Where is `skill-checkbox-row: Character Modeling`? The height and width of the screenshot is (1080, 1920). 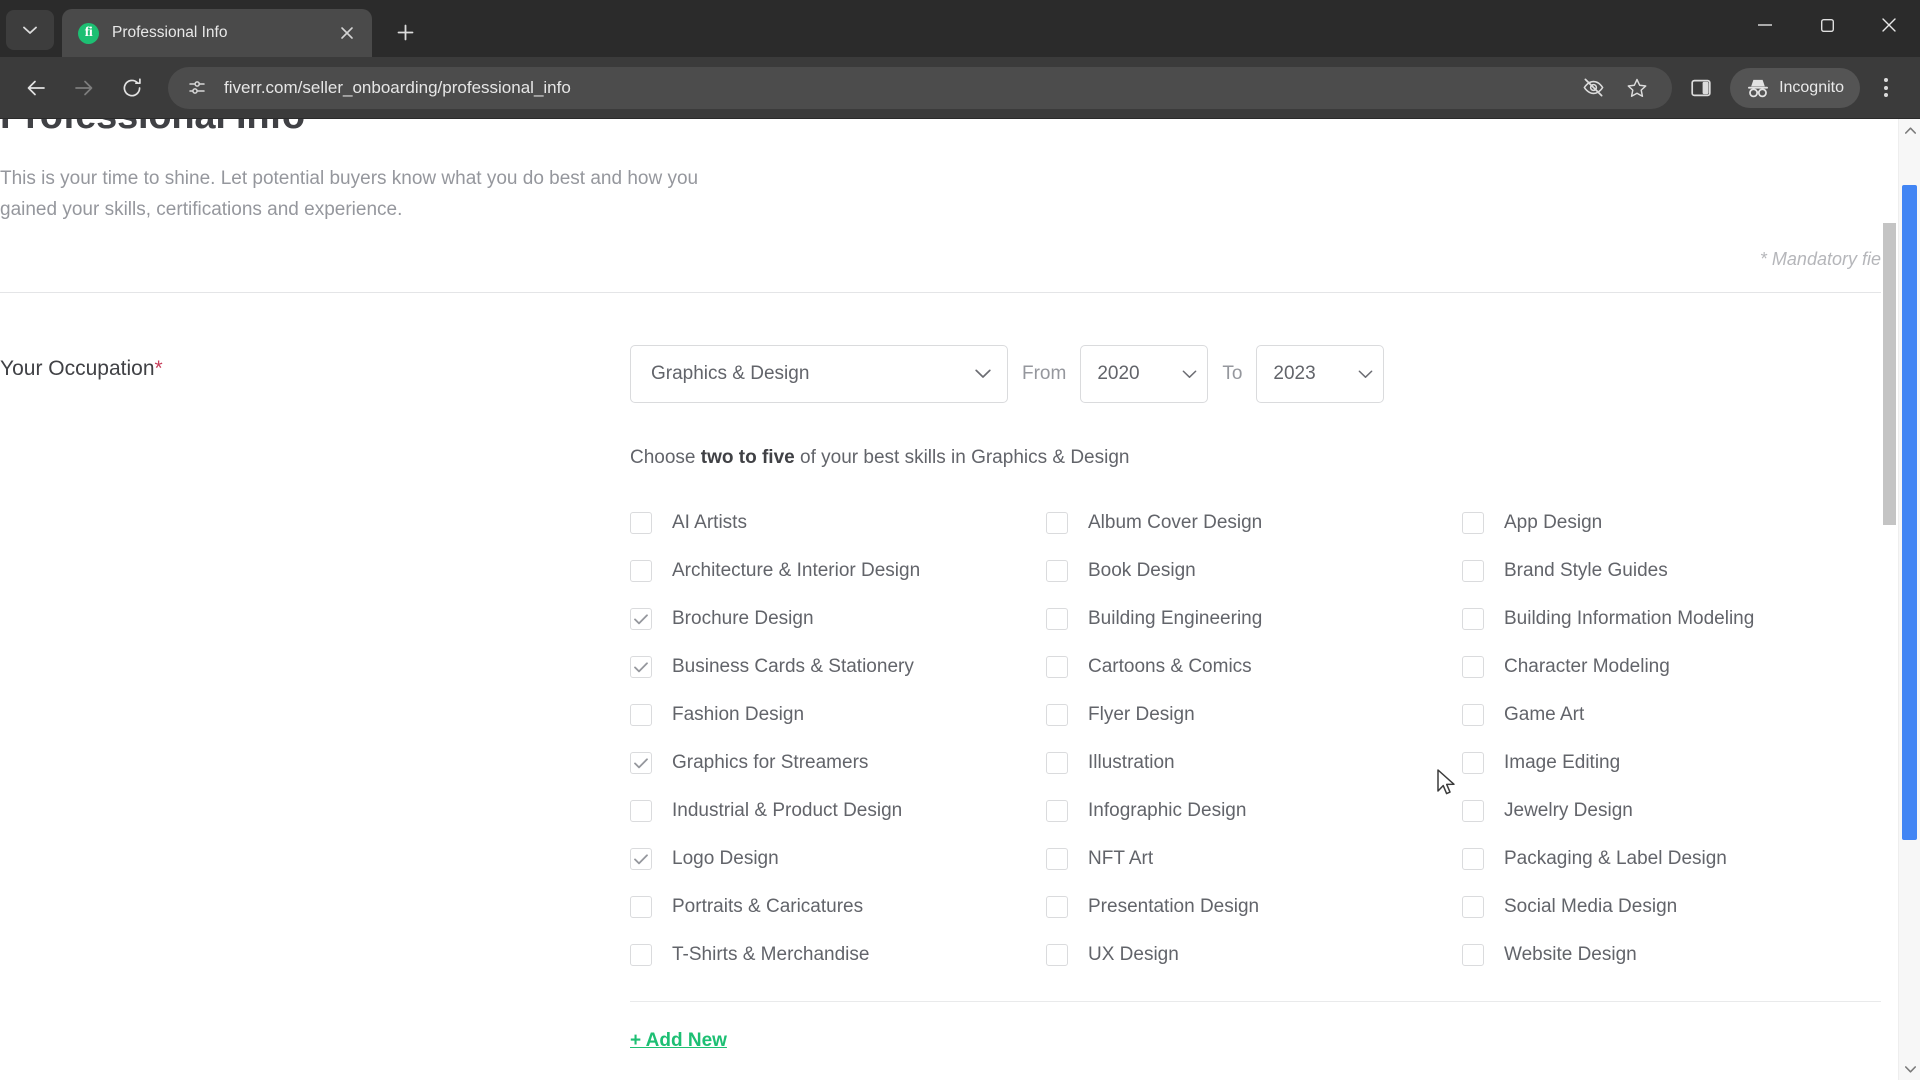 skill-checkbox-row: Character Modeling is located at coordinates (1691, 667).